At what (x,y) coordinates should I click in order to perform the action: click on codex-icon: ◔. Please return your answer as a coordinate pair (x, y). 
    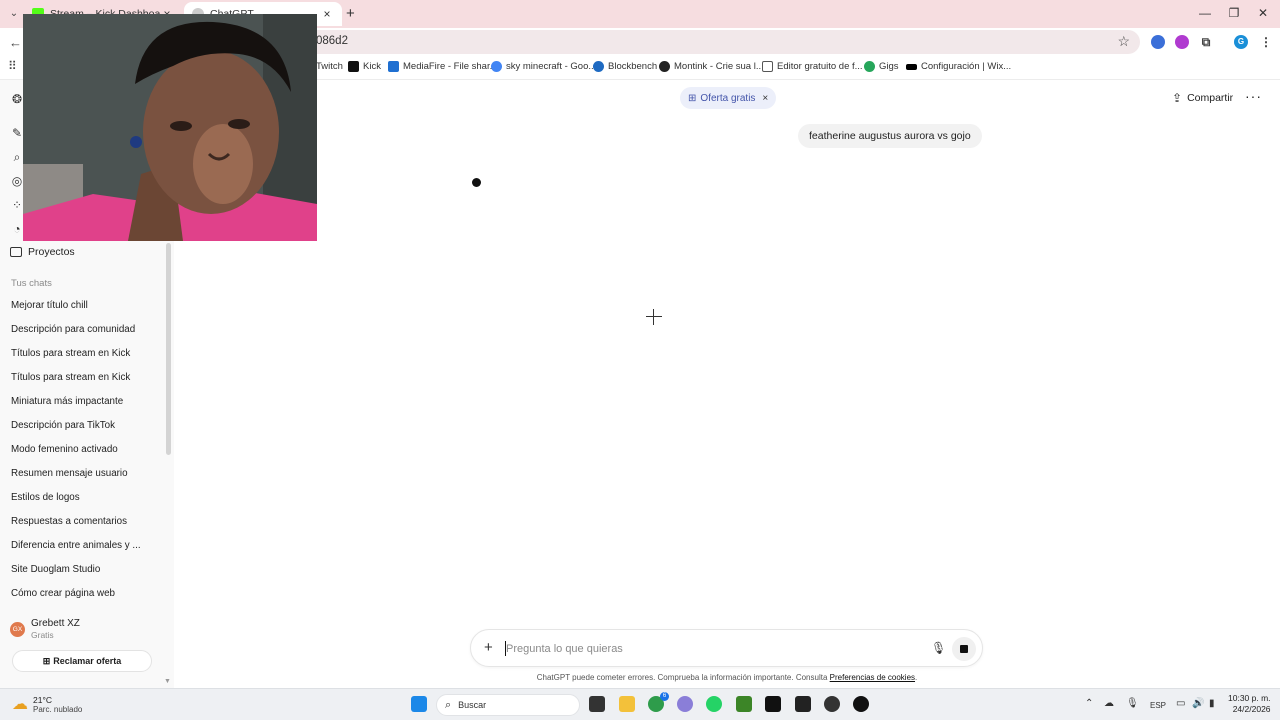
    Looking at the image, I should click on (17, 229).